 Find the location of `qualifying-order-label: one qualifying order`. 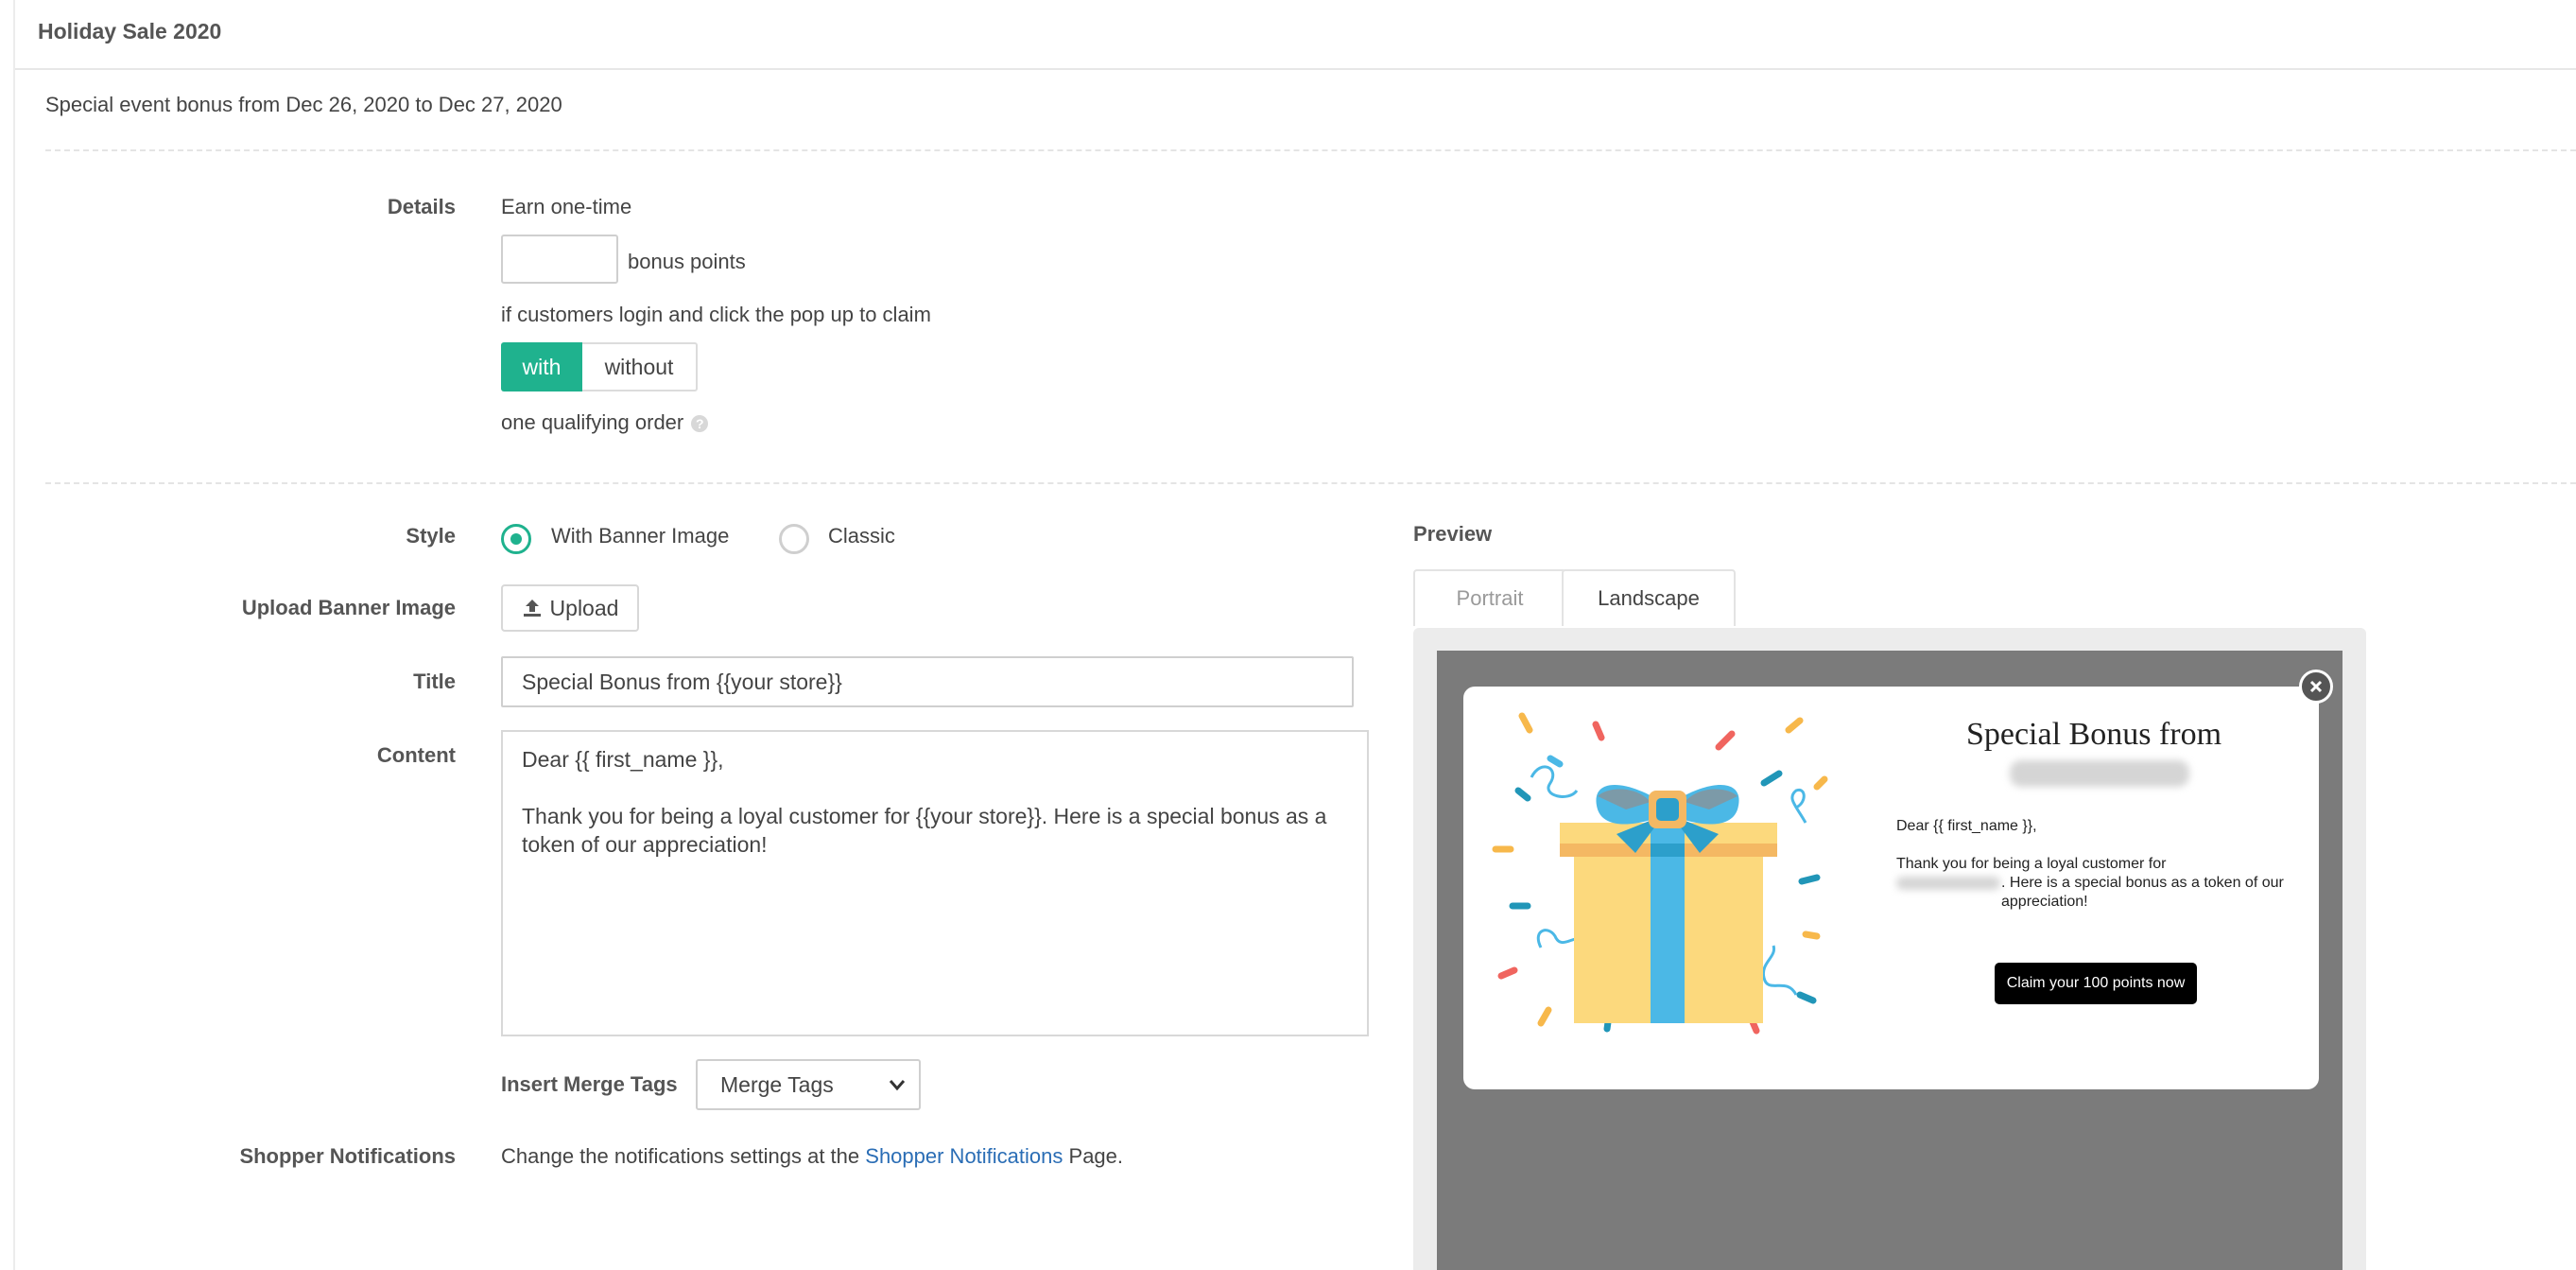

qualifying-order-label: one qualifying order is located at coordinates (592, 422).